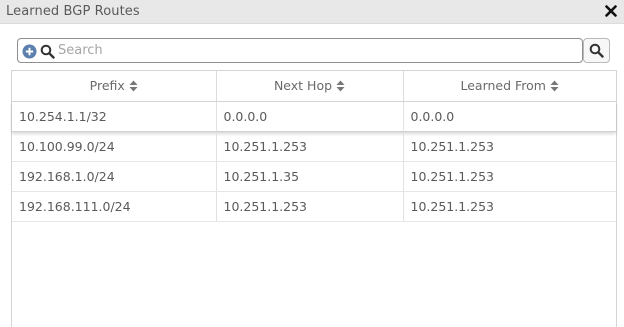  What do you see at coordinates (310, 116) in the screenshot?
I see `cell-next-hop: 0.0.0.0` at bounding box center [310, 116].